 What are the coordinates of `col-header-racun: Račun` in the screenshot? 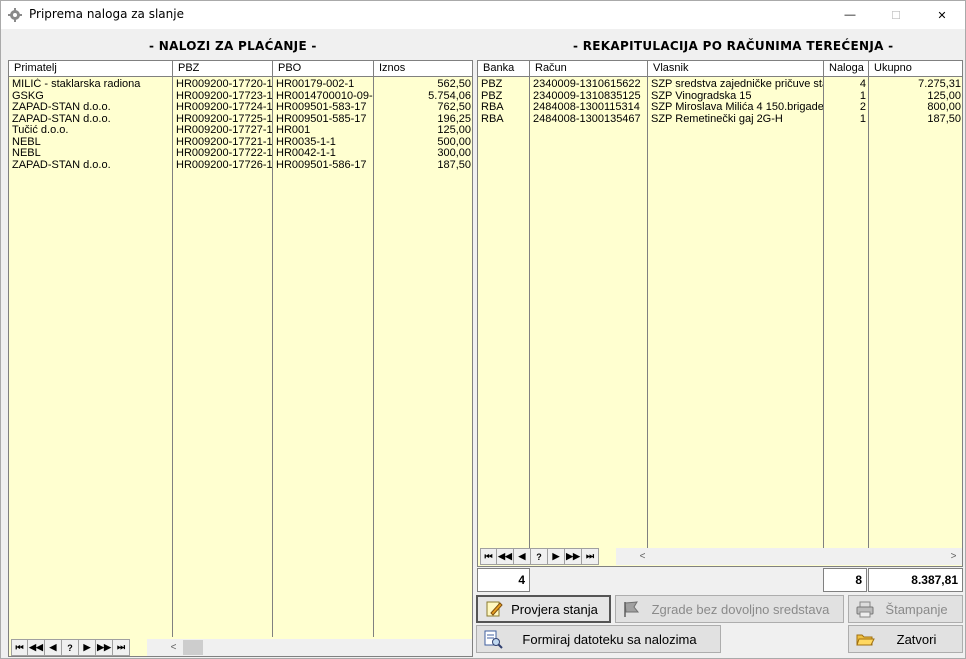 It's located at (589, 69).